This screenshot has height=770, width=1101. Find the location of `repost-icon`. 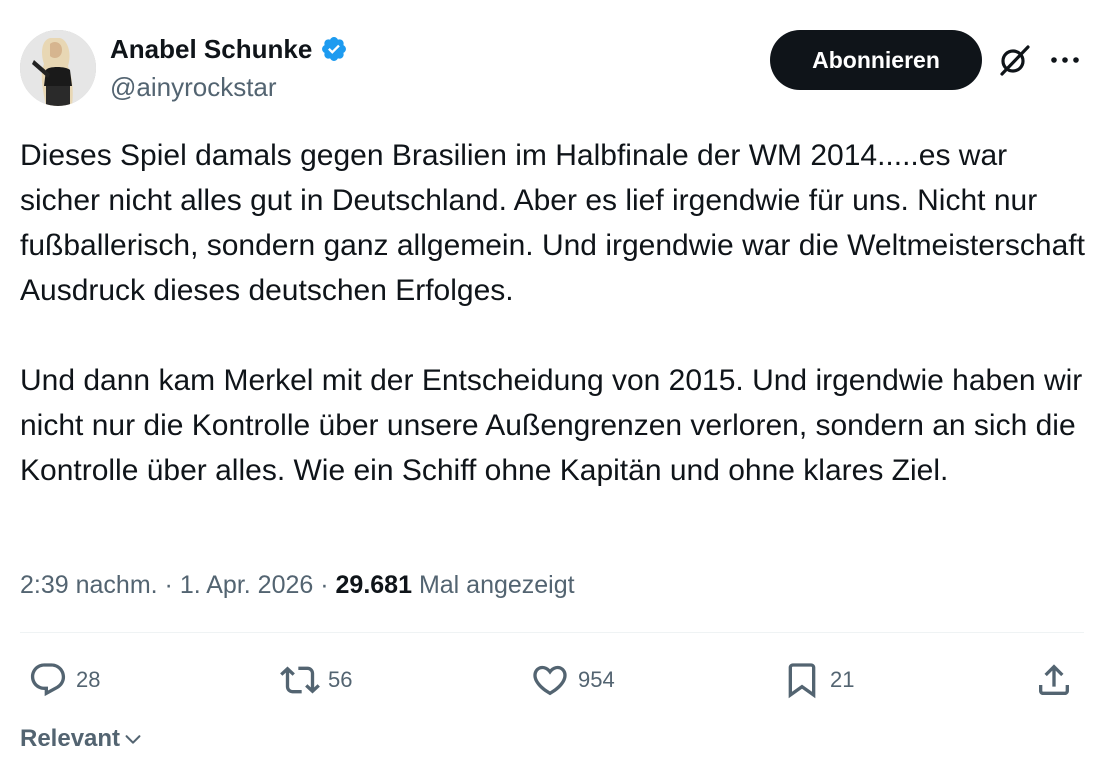

repost-icon is located at coordinates (300, 680).